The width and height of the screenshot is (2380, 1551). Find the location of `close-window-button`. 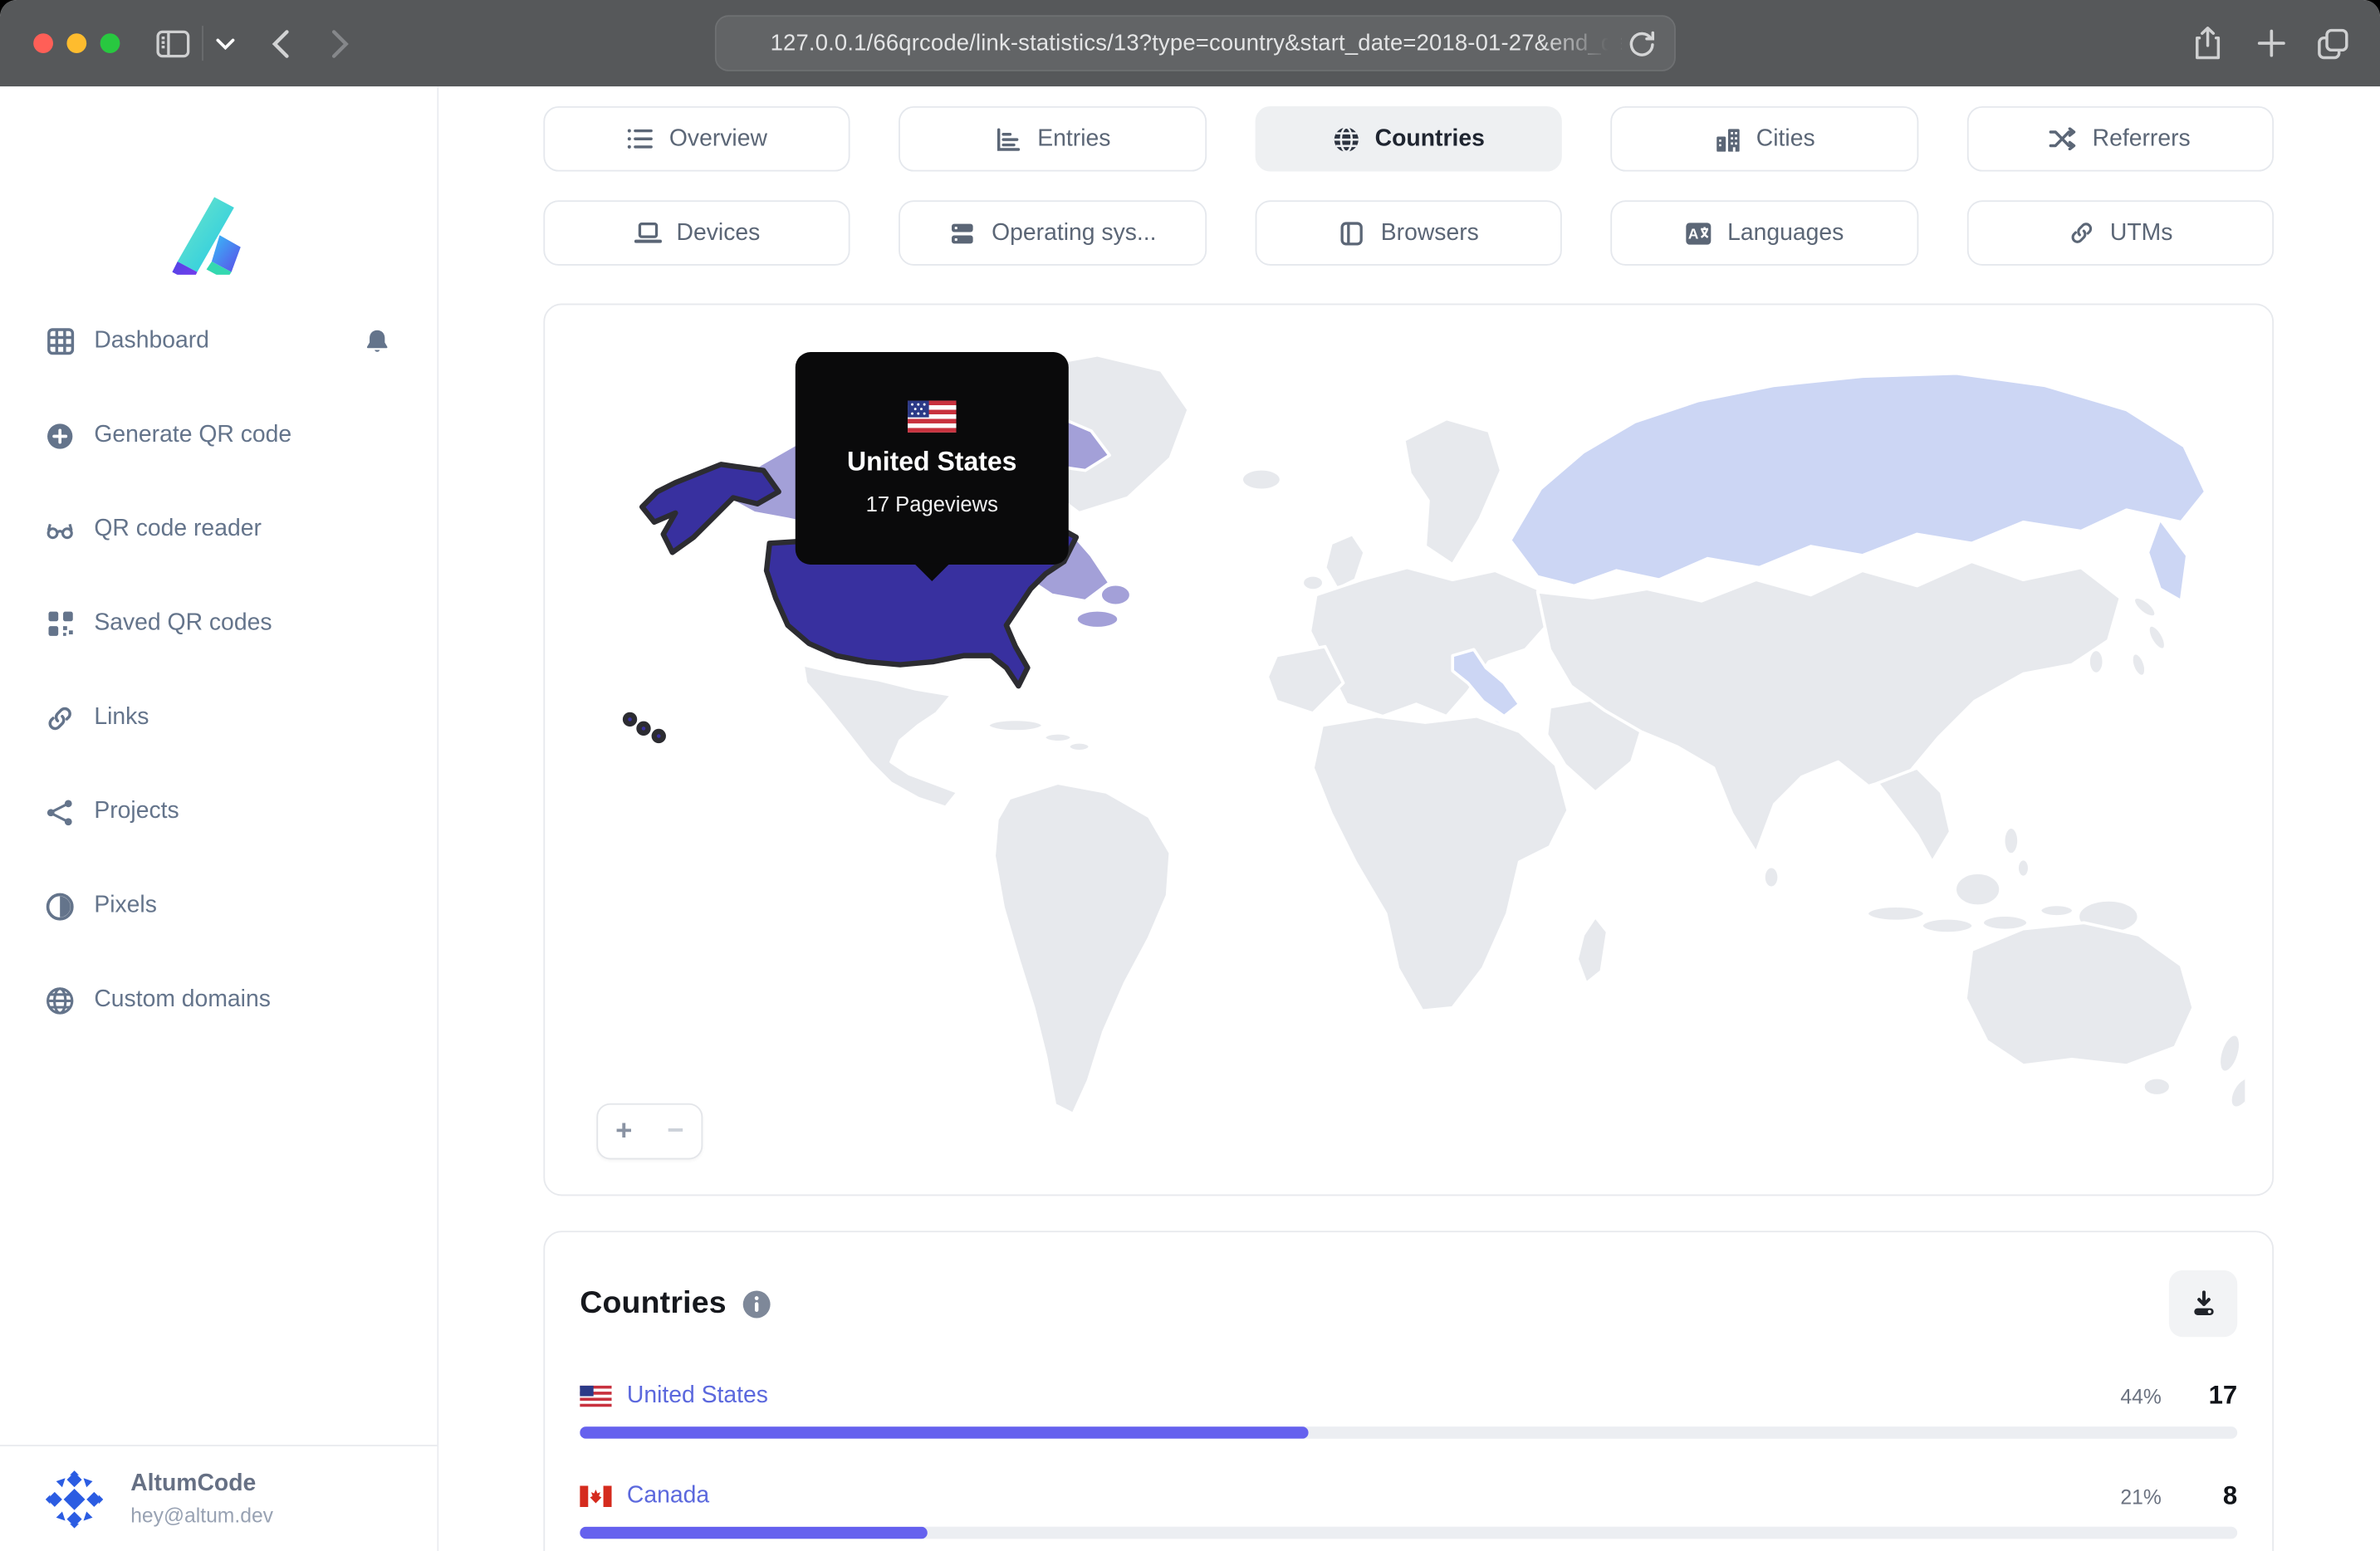

close-window-button is located at coordinates (43, 43).